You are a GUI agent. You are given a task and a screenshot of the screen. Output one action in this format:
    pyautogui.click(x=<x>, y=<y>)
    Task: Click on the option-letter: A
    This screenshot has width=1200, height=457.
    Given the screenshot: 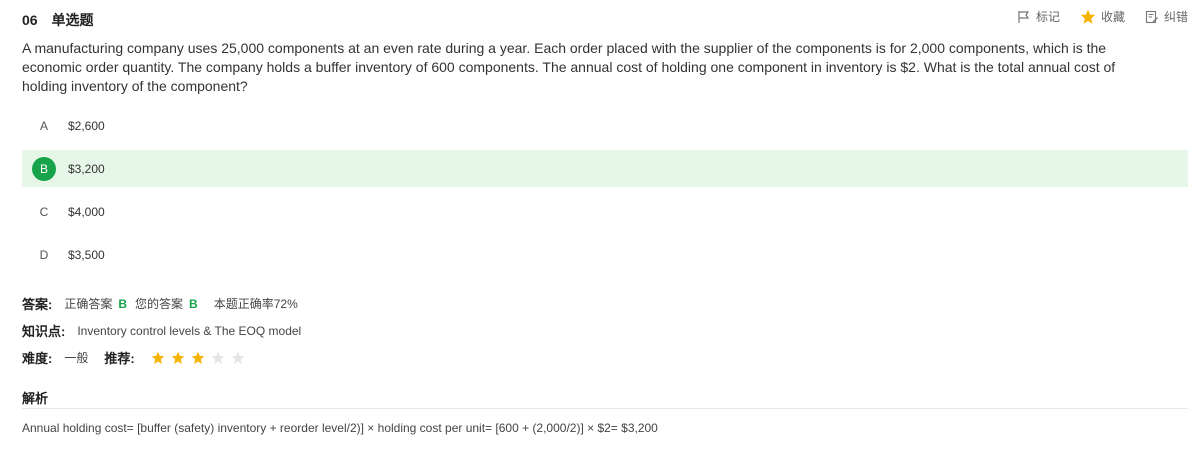 What is the action you would take?
    pyautogui.click(x=43, y=125)
    